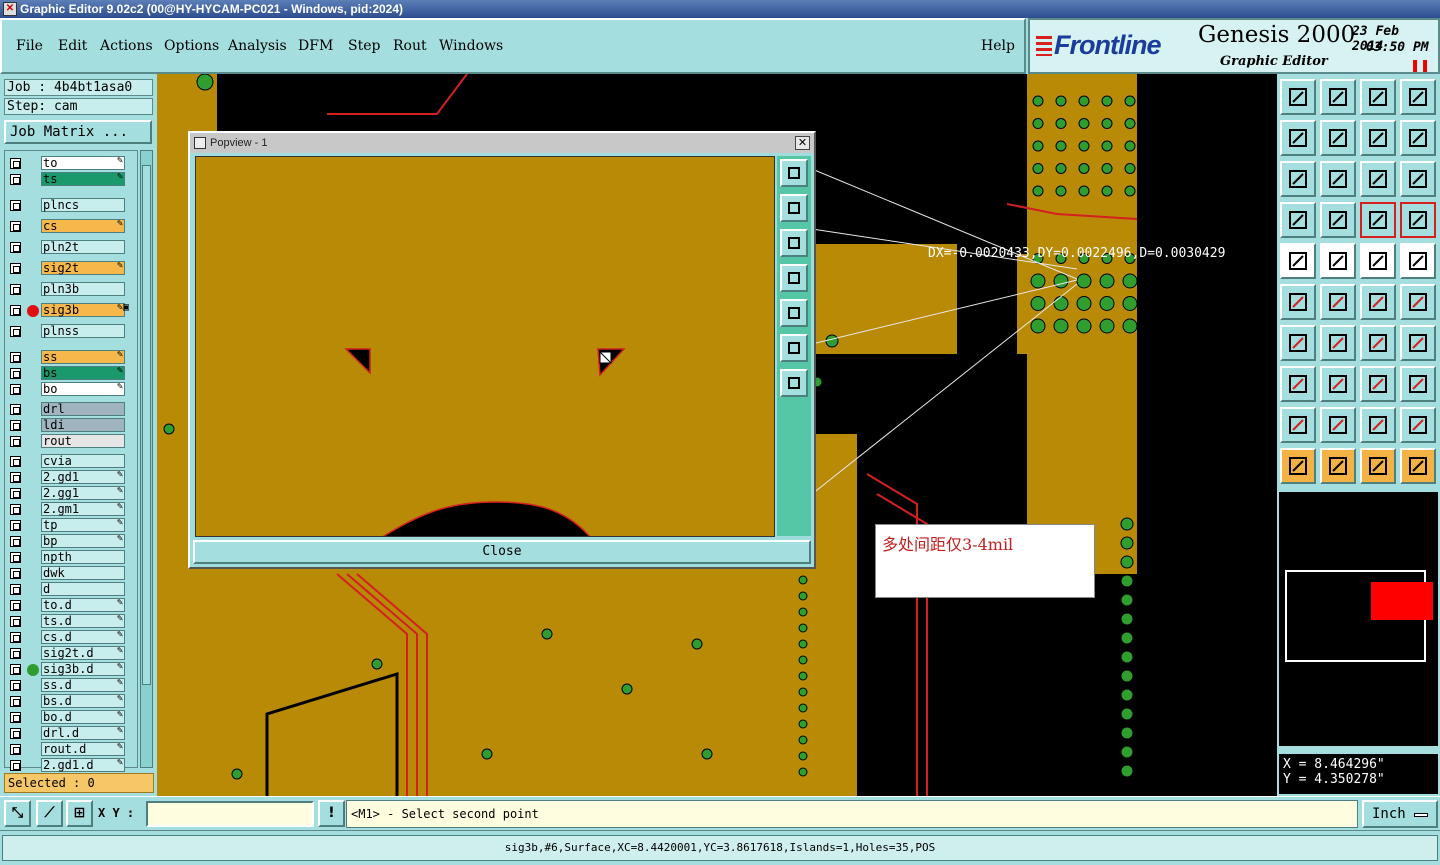 The image size is (1440, 865). I want to click on layer-row-bo: bo ✎, so click(72, 389).